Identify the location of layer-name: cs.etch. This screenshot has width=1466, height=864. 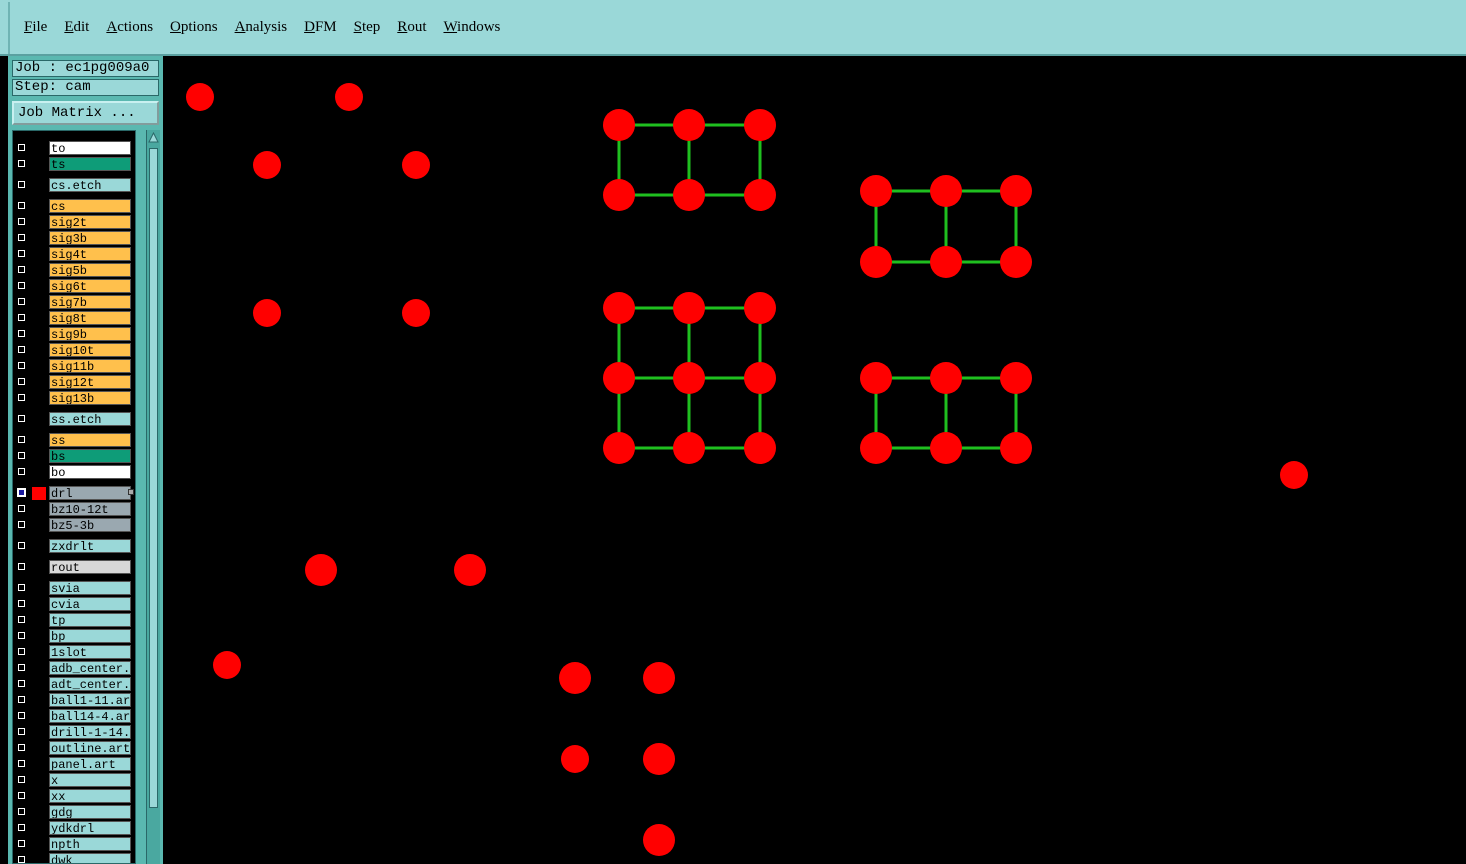
(90, 185).